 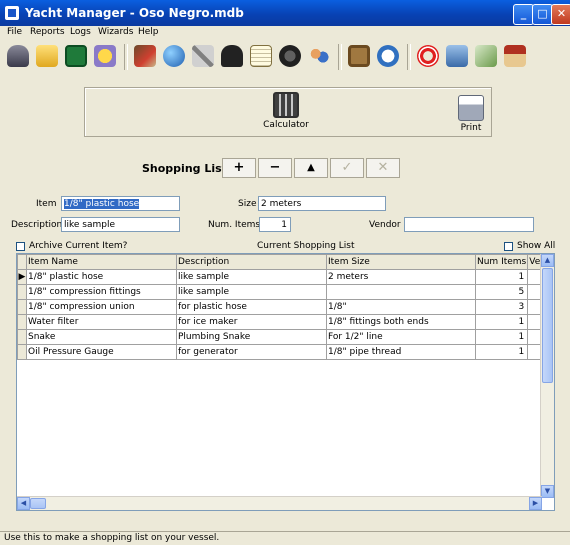 I want to click on anchor-button, so click(x=232, y=56).